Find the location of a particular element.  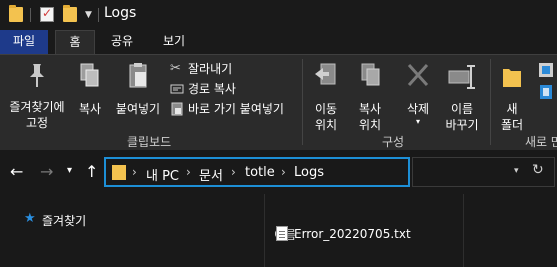

rename-icon is located at coordinates (461, 77).